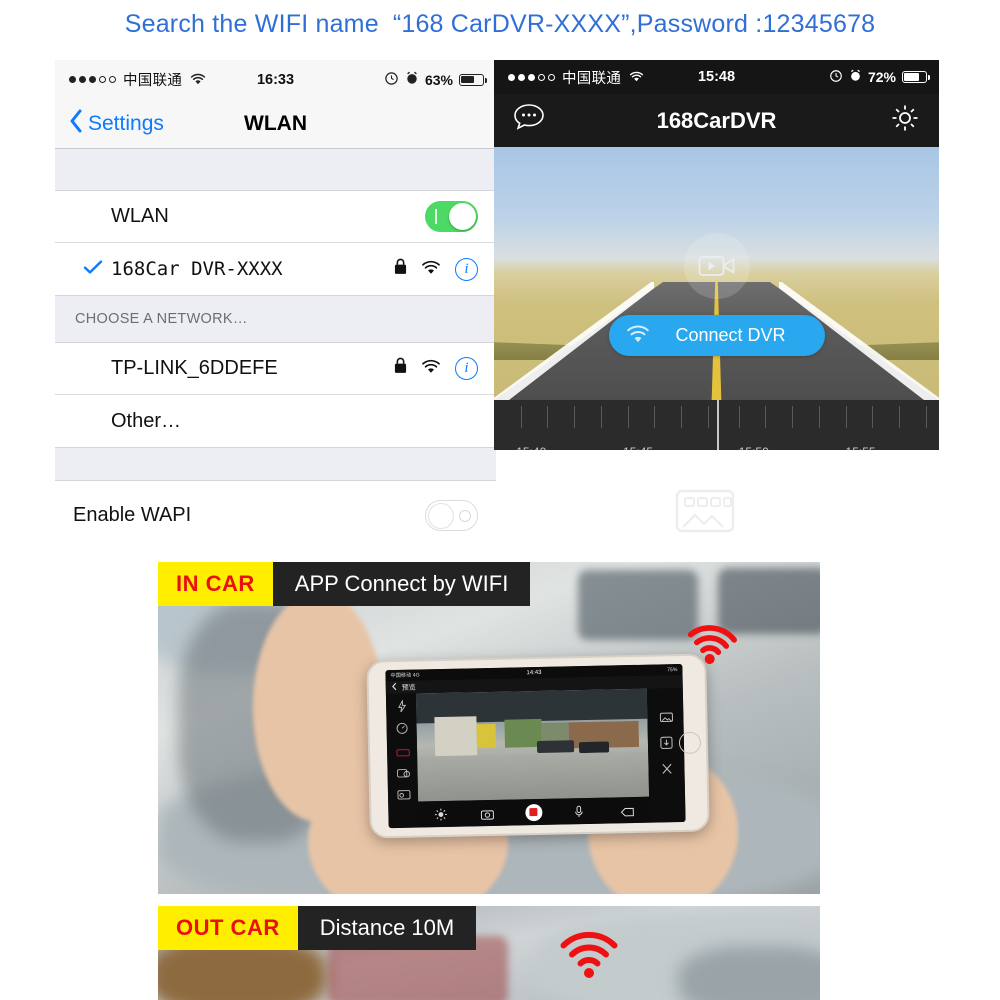  I want to click on check-icon, so click(93, 269).